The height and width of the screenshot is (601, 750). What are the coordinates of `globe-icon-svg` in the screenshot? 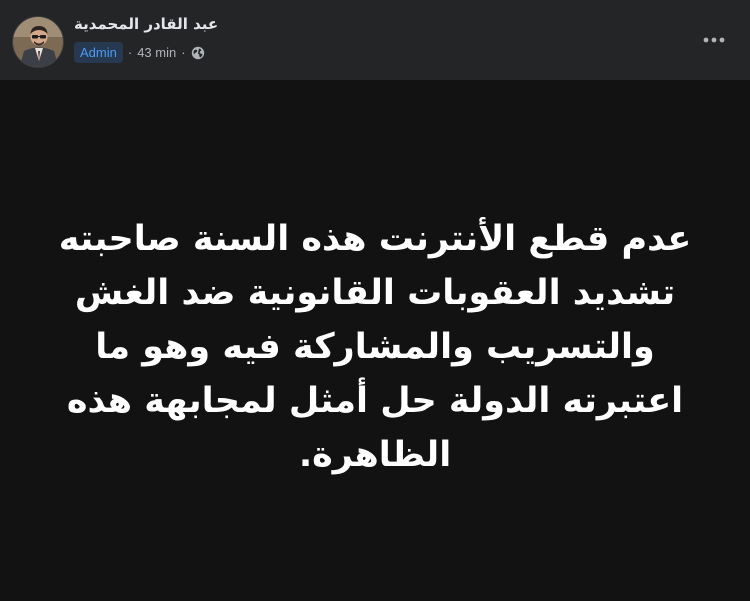 It's located at (197, 53).